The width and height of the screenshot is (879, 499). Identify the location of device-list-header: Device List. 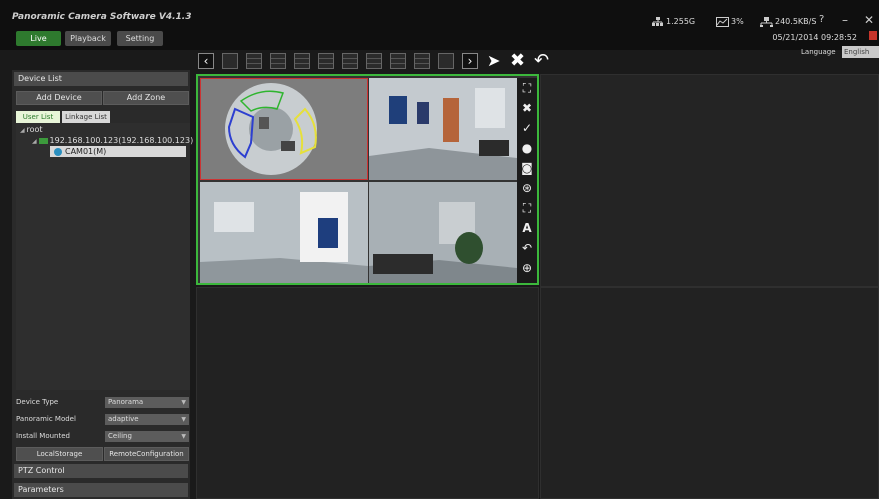
(101, 79).